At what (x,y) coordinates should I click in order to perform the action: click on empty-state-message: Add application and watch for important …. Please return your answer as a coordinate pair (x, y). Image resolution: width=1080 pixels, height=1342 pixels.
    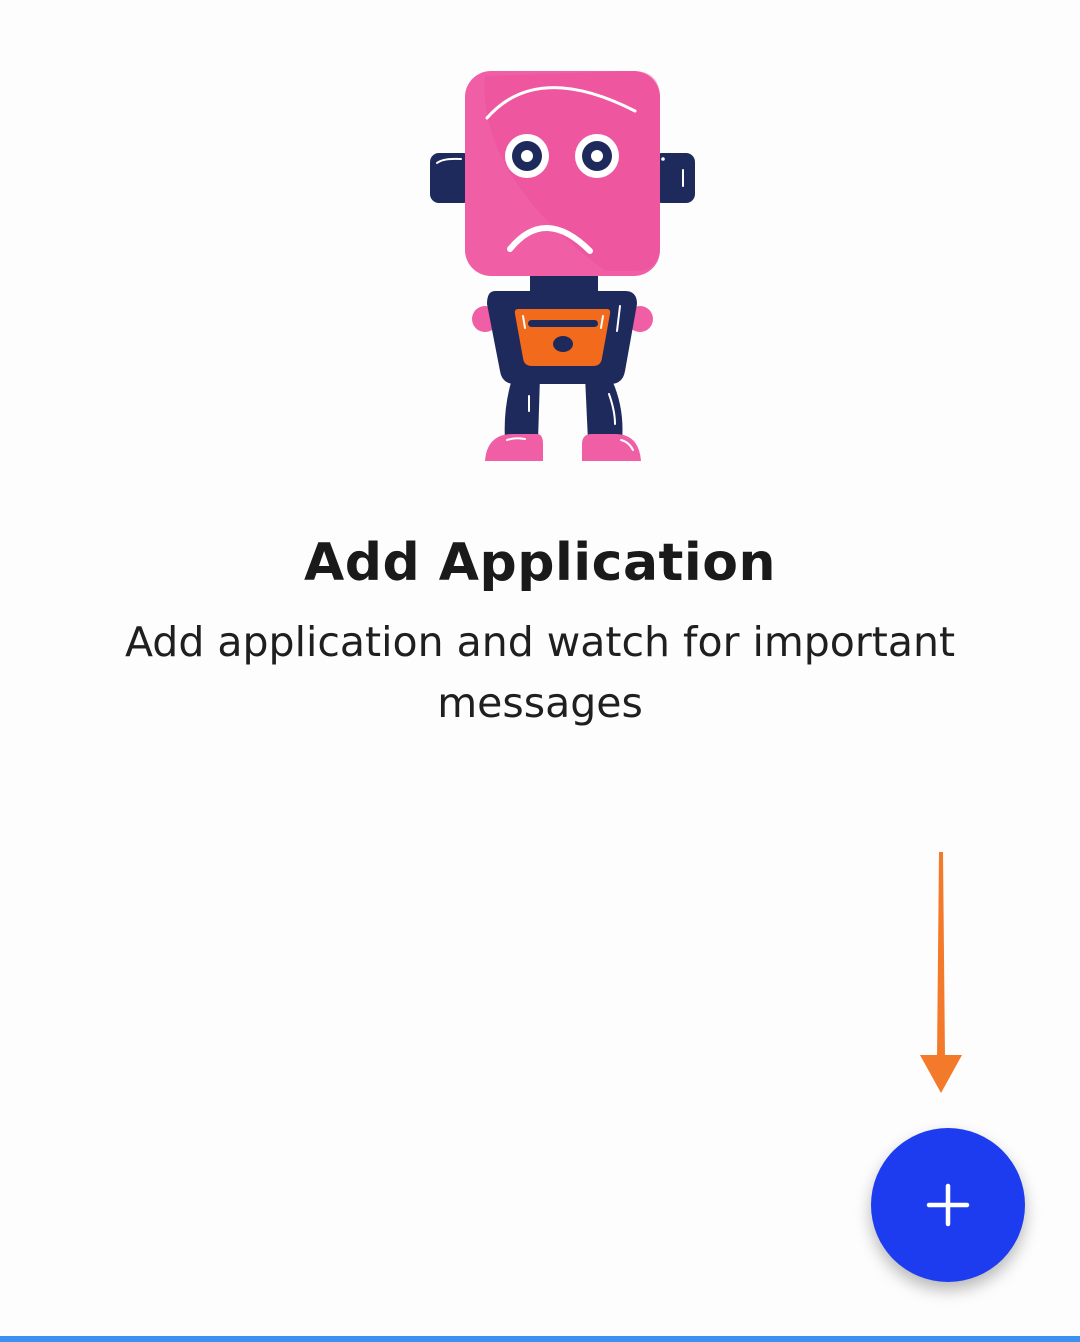
    Looking at the image, I should click on (540, 672).